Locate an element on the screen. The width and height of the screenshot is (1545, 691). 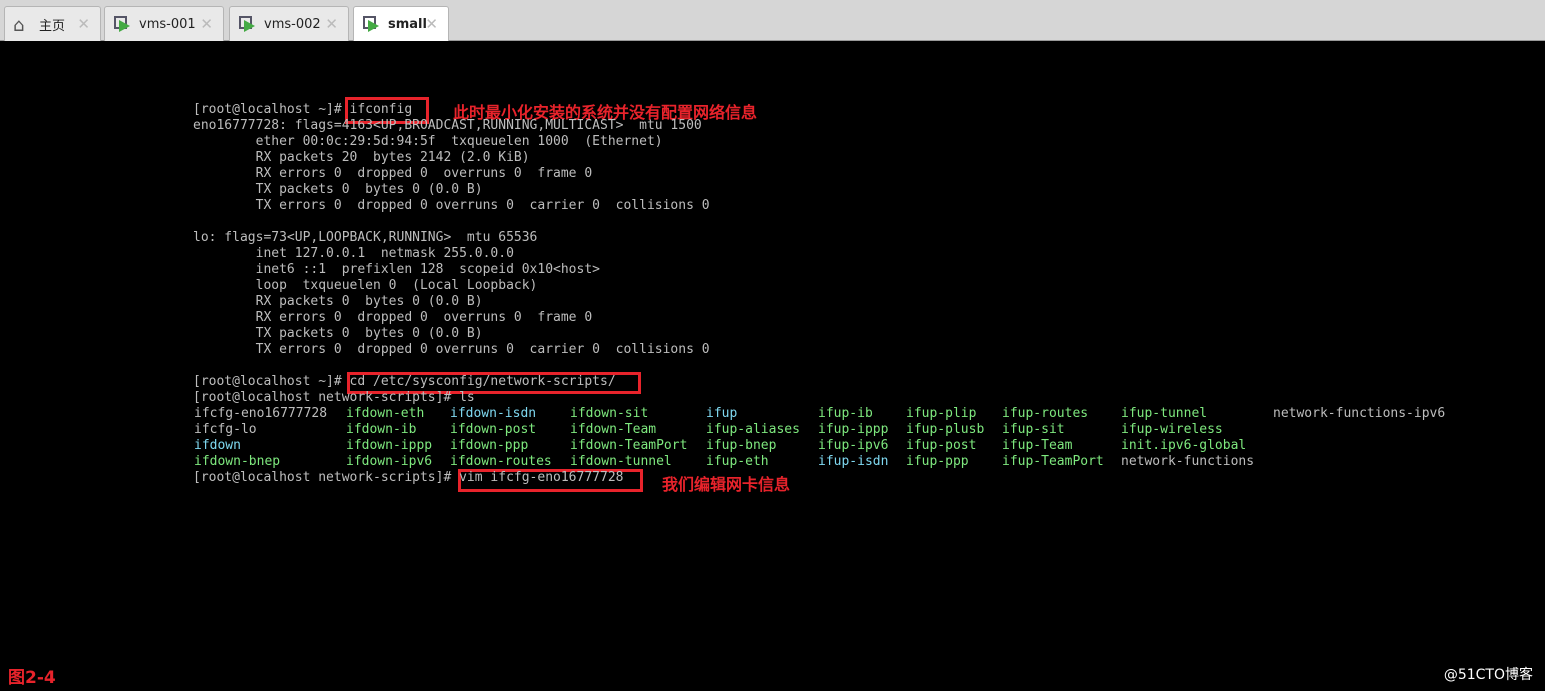
ls-entry: ifdown is located at coordinates (217, 445).